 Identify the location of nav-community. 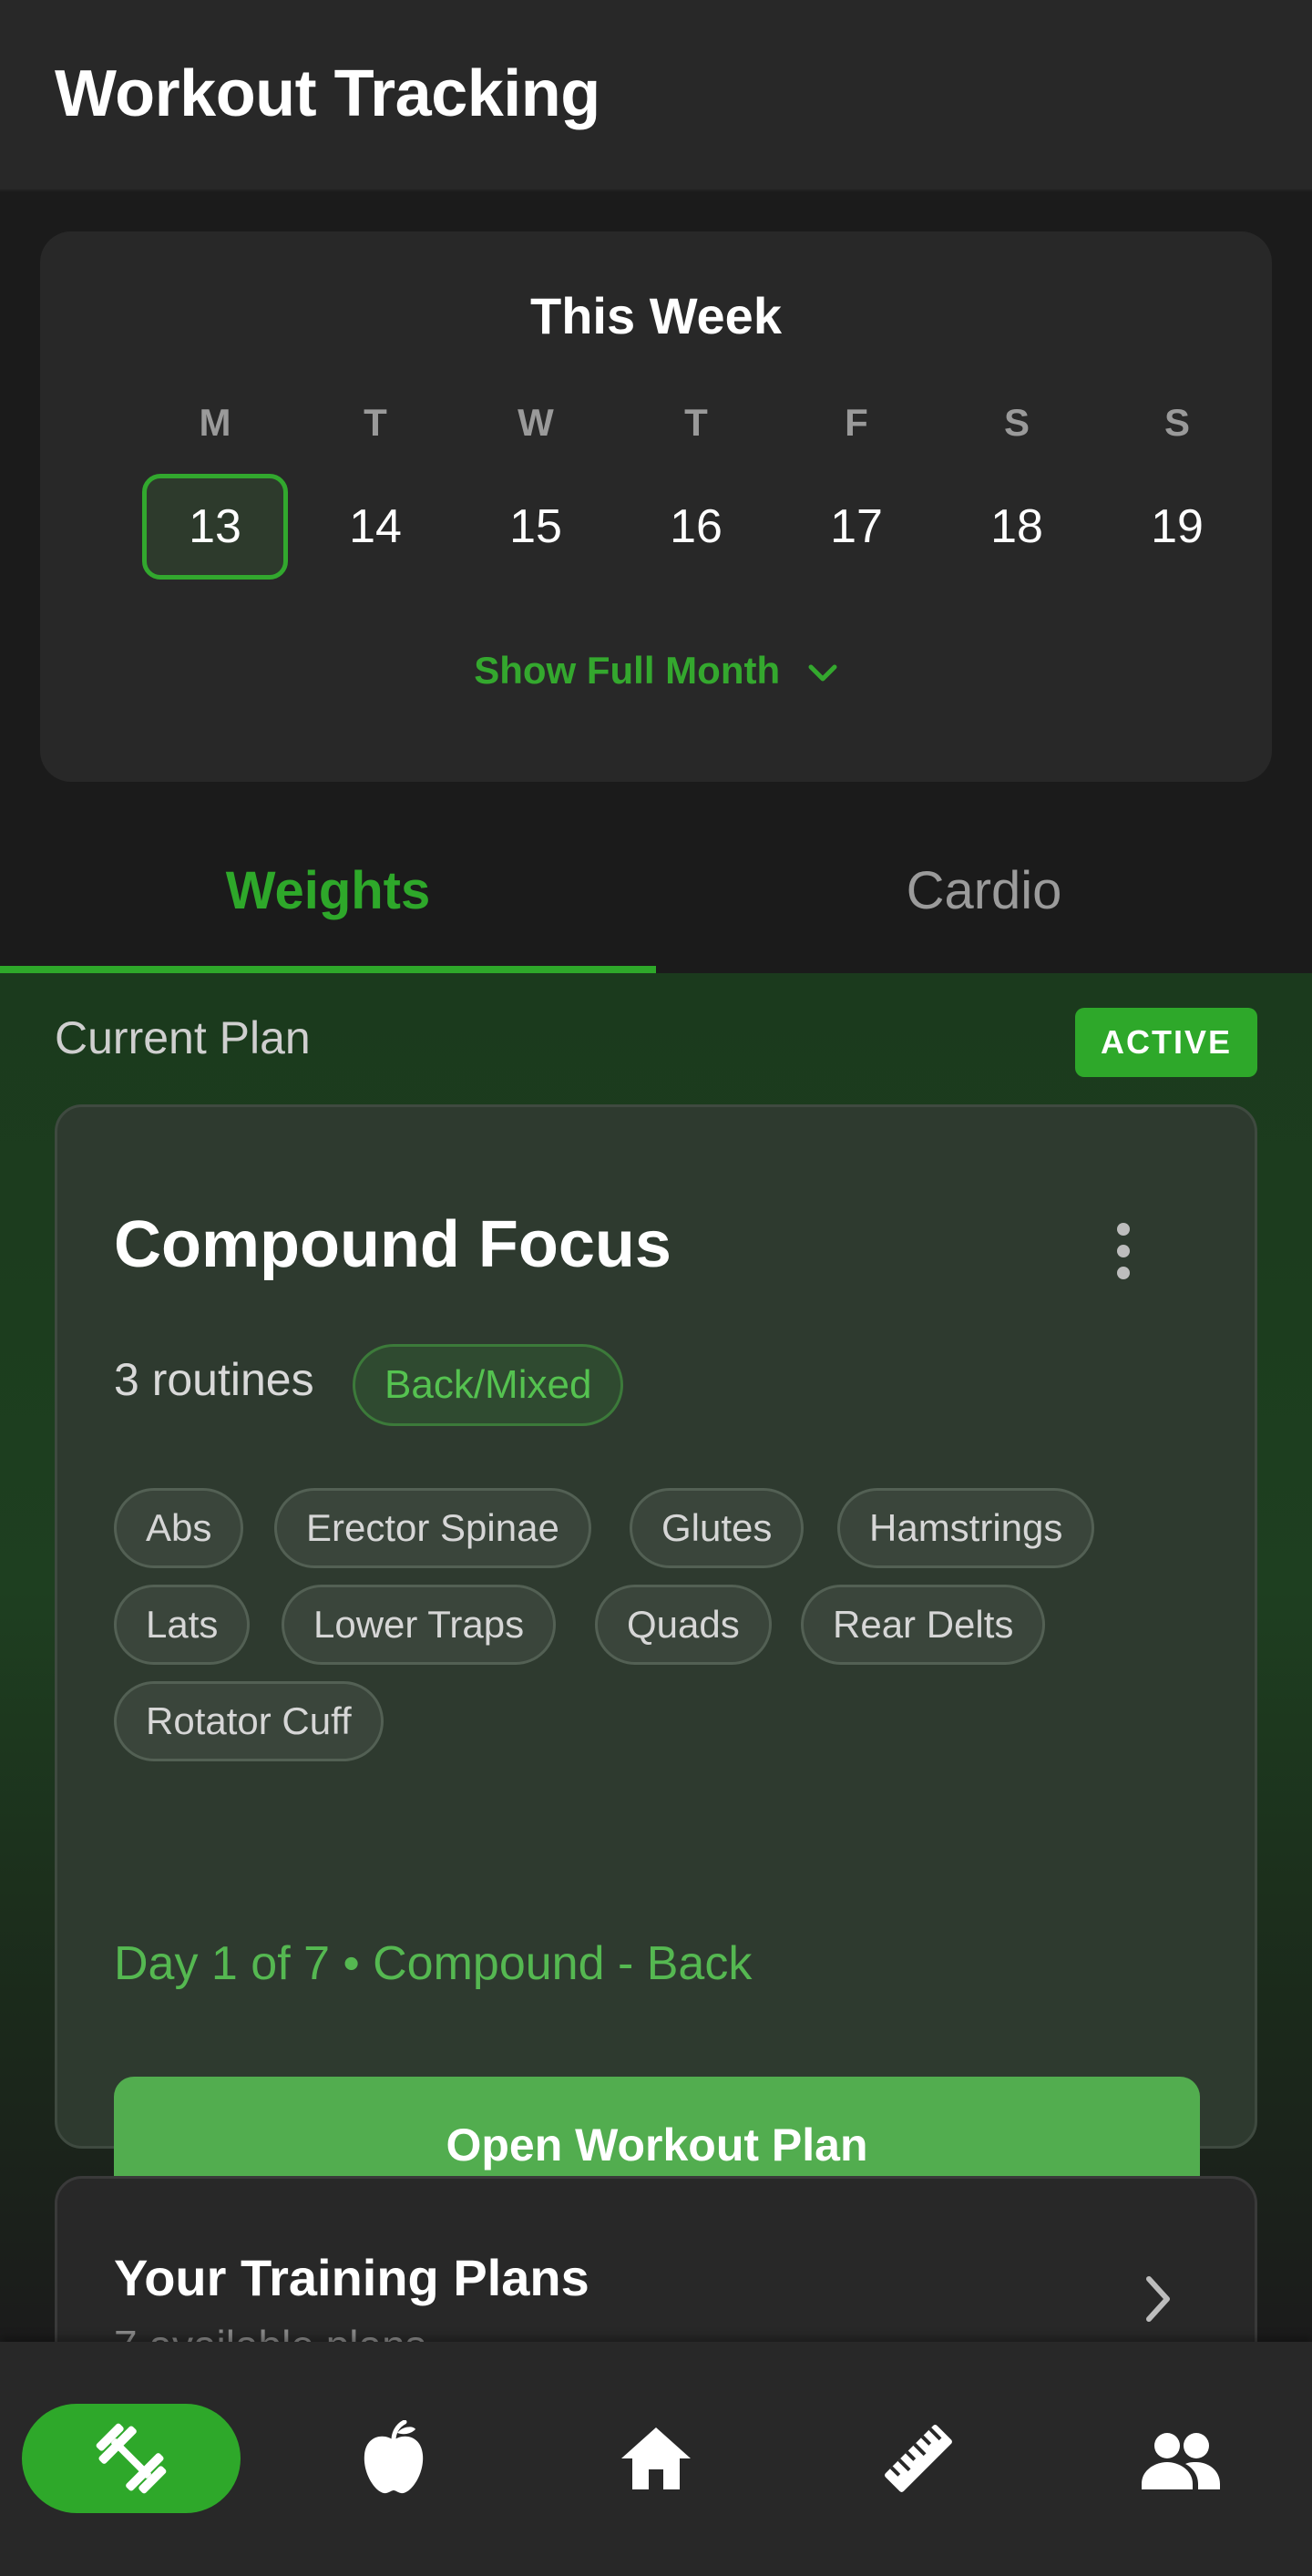
(1180, 2459).